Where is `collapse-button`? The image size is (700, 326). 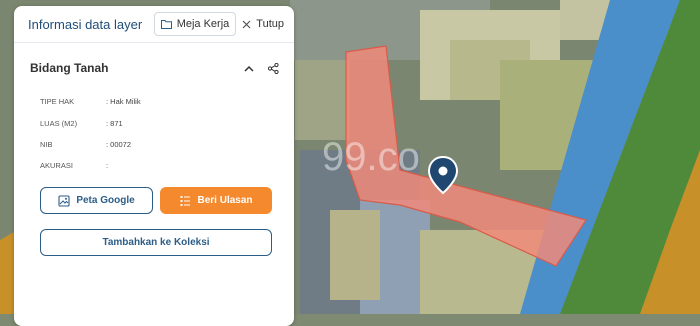
collapse-button is located at coordinates (249, 68).